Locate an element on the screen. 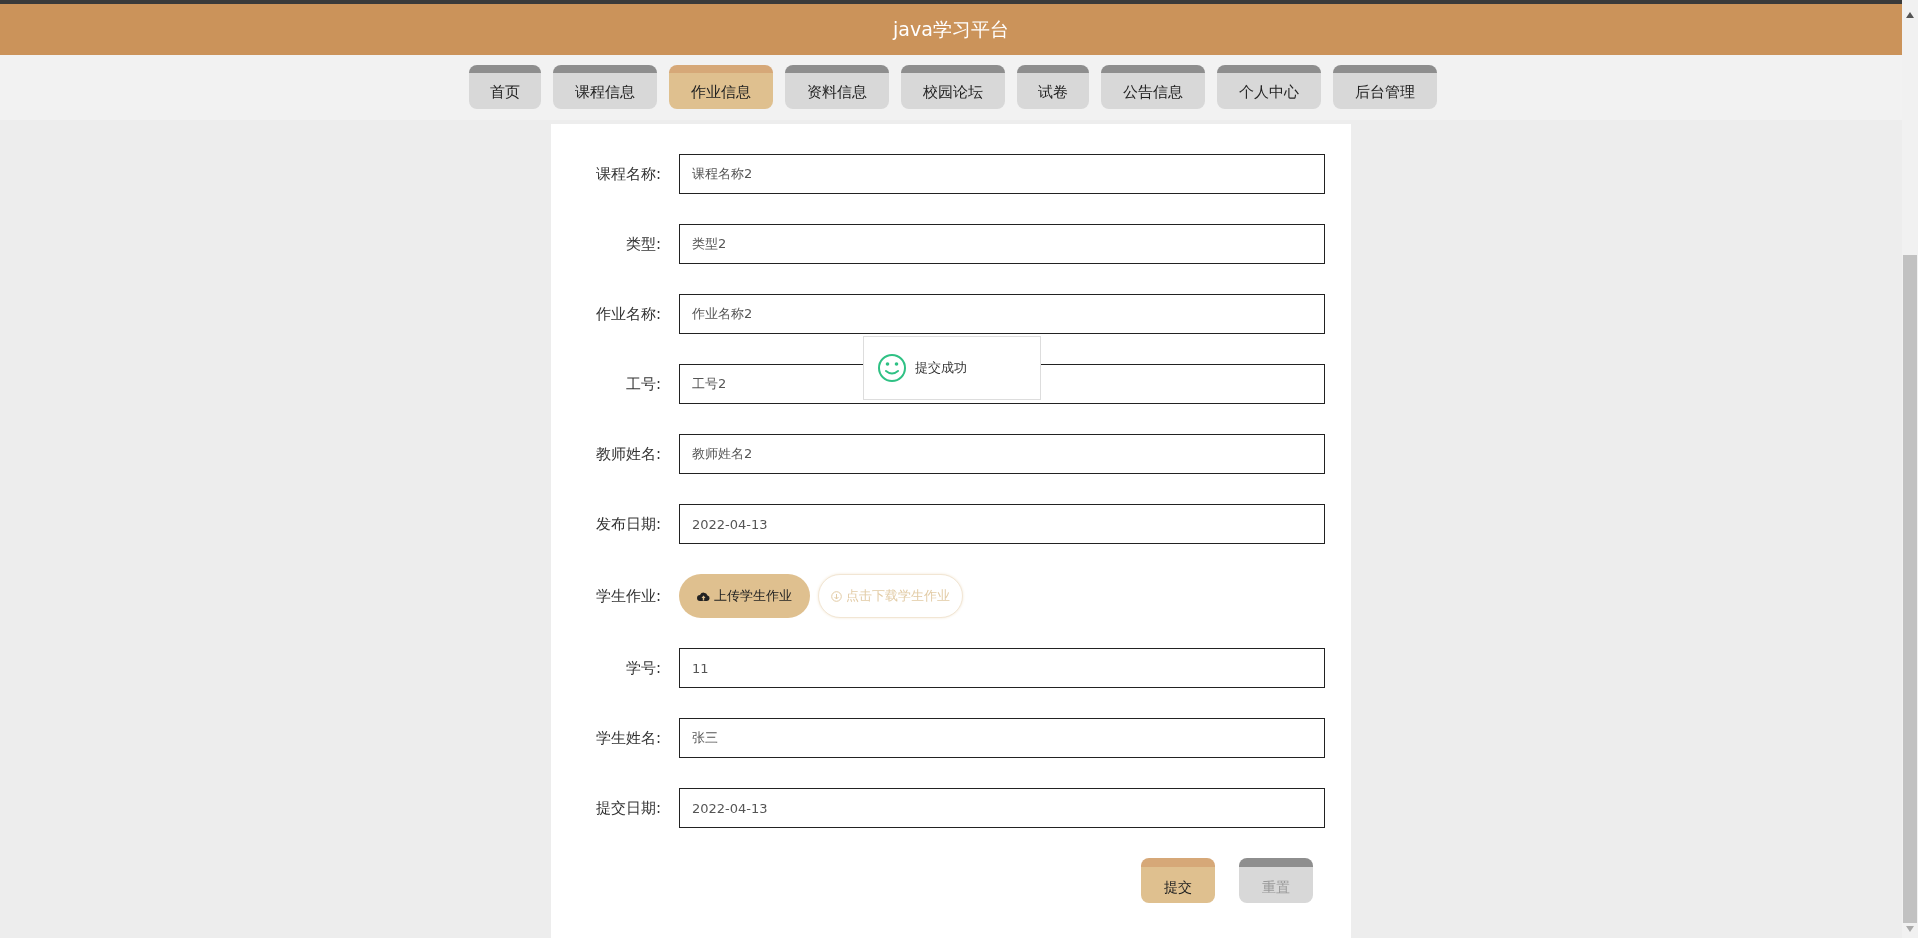 The image size is (1918, 938). field-label: 提交日期: is located at coordinates (627, 808).